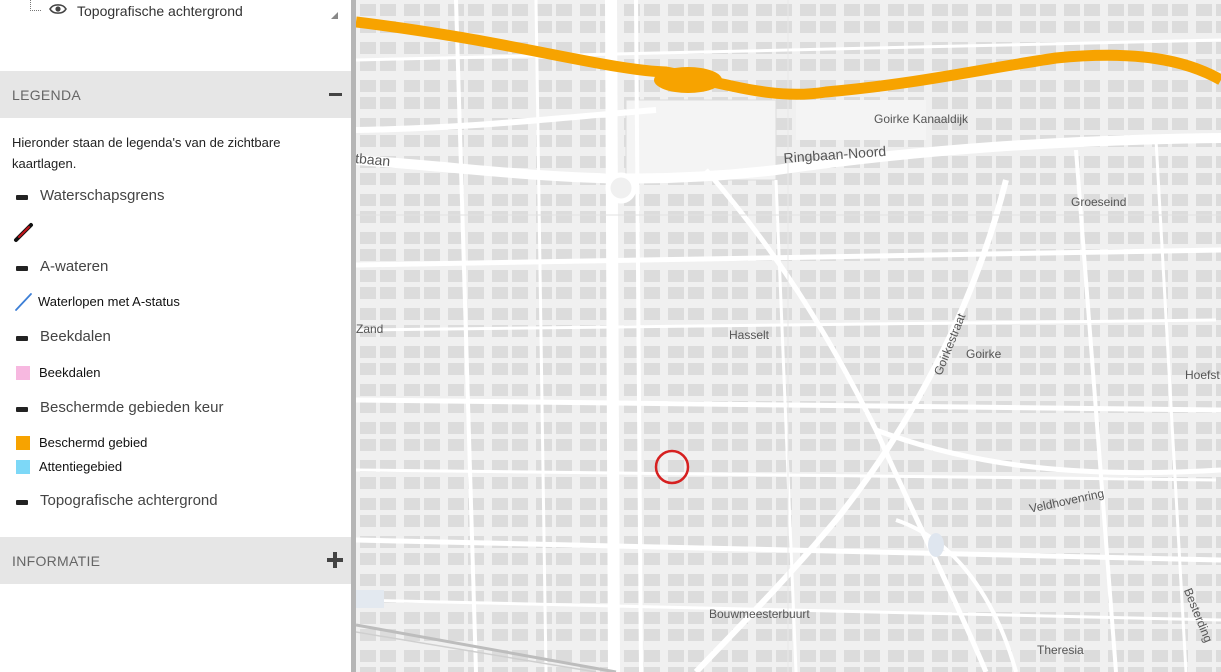 The image size is (1221, 672). I want to click on legend-group-a-wateren: A-wateren, so click(175, 267).